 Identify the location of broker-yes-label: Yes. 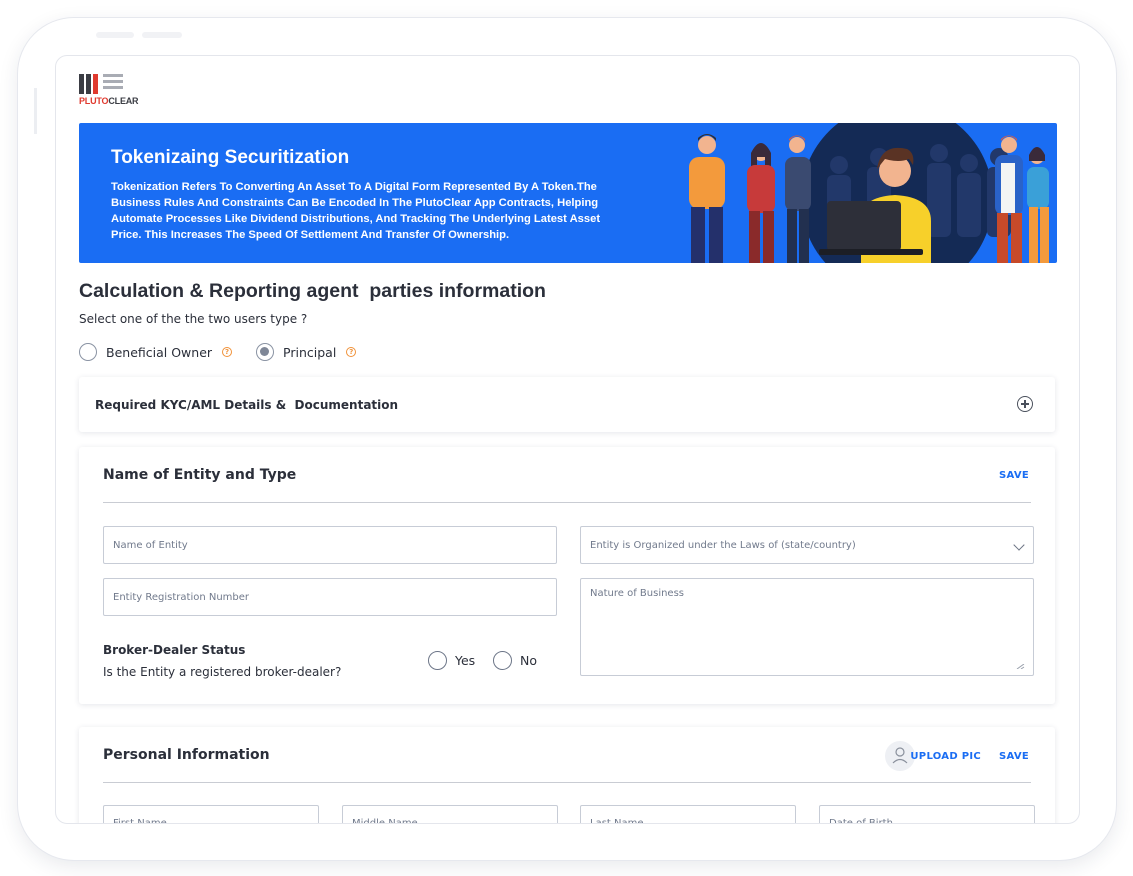
(465, 660).